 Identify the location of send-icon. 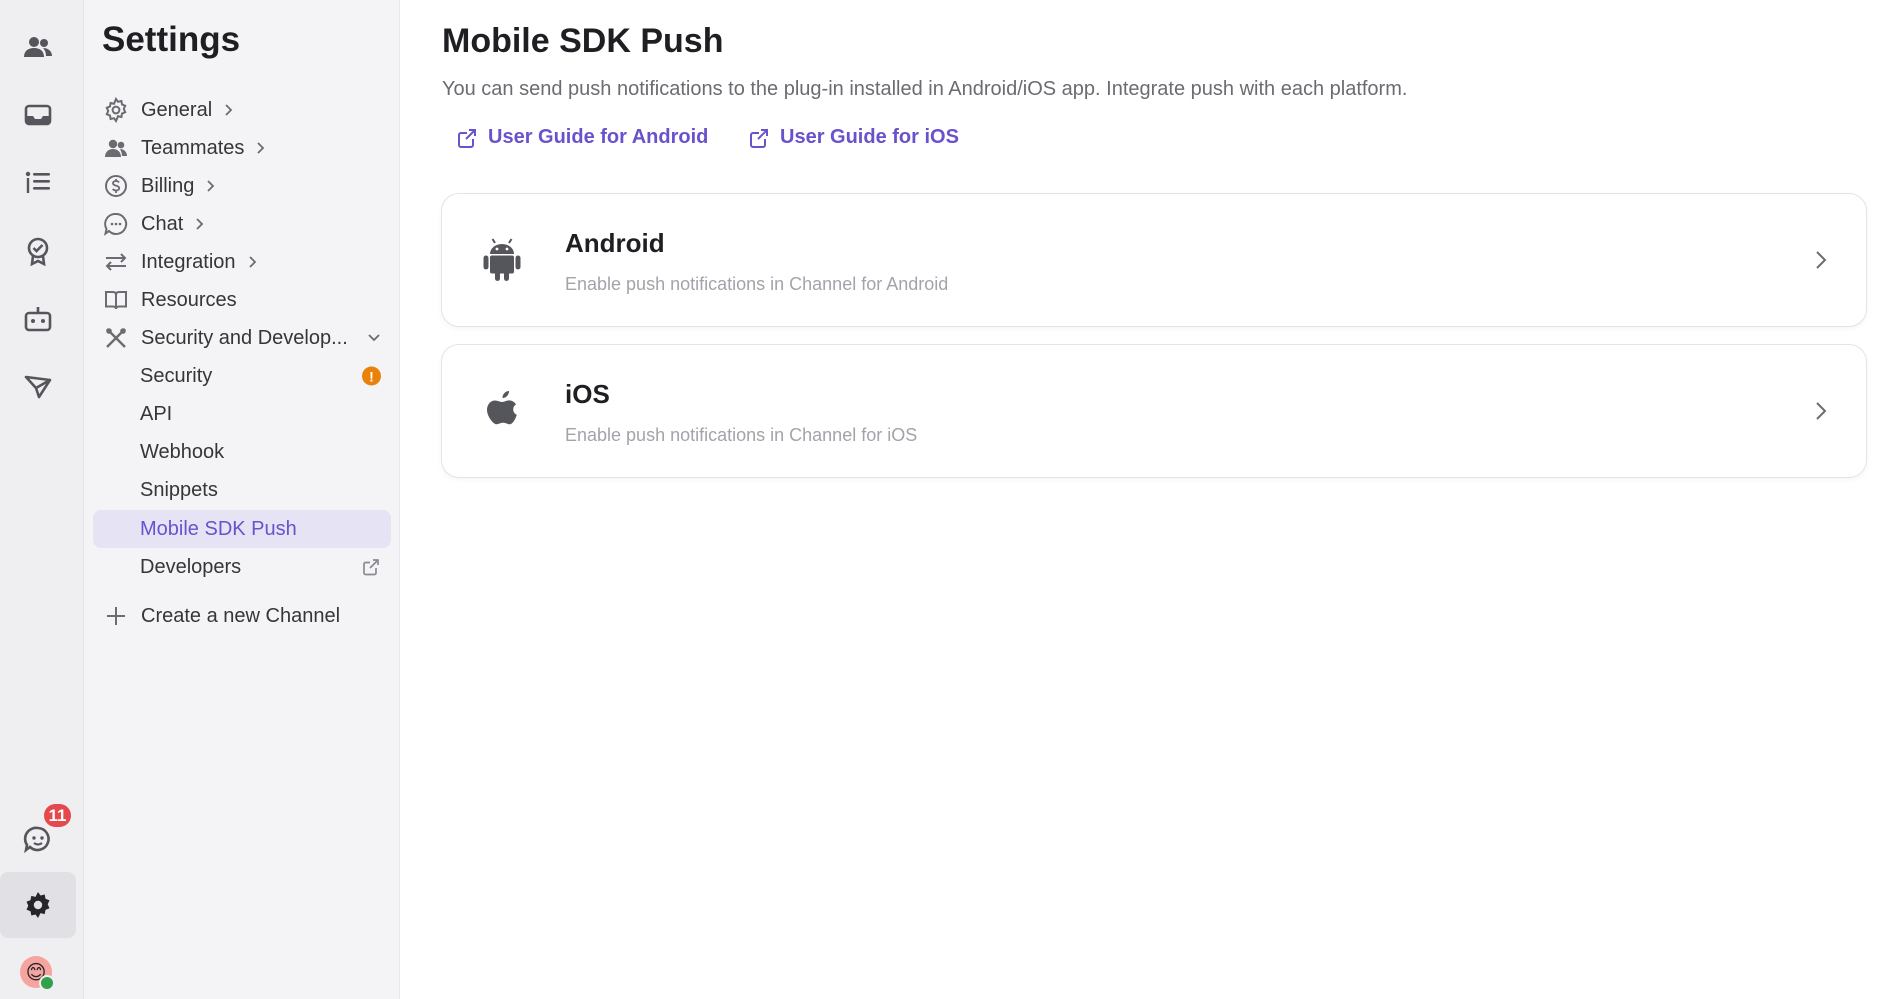
(38, 387).